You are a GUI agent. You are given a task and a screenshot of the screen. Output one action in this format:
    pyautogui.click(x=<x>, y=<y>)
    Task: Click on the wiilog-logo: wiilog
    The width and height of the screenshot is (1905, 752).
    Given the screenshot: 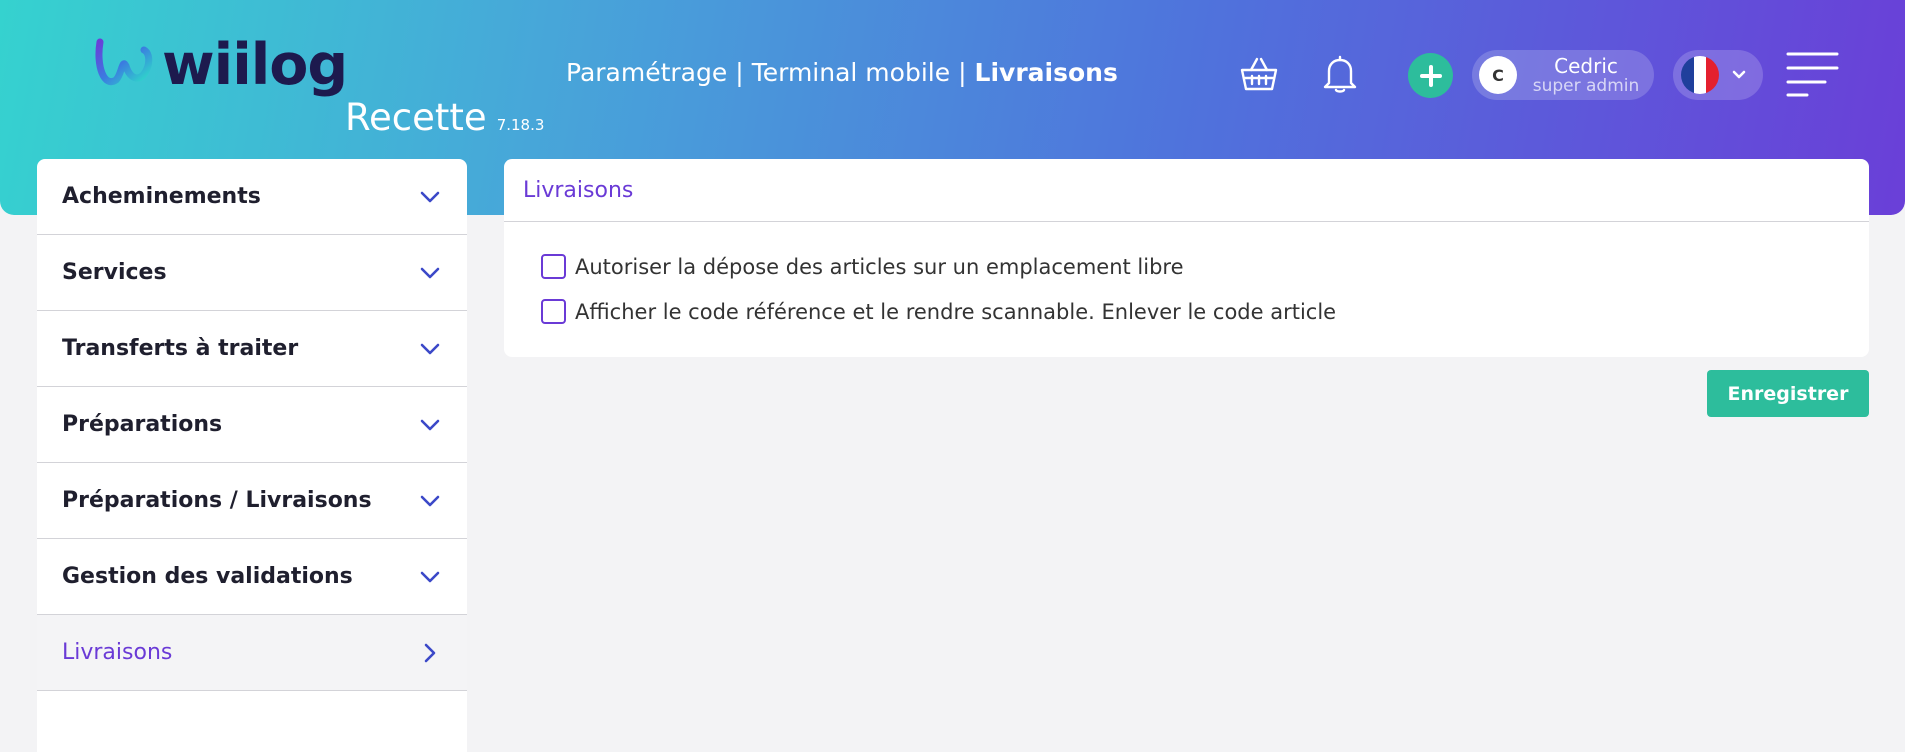 What is the action you would take?
    pyautogui.click(x=220, y=64)
    